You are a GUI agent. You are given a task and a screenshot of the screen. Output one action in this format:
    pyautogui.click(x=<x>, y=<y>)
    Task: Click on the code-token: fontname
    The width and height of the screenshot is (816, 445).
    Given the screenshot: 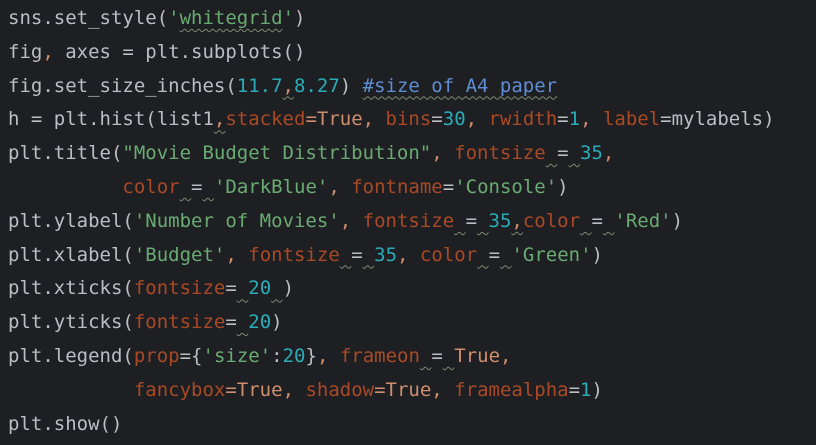 What is the action you would take?
    pyautogui.click(x=397, y=186)
    